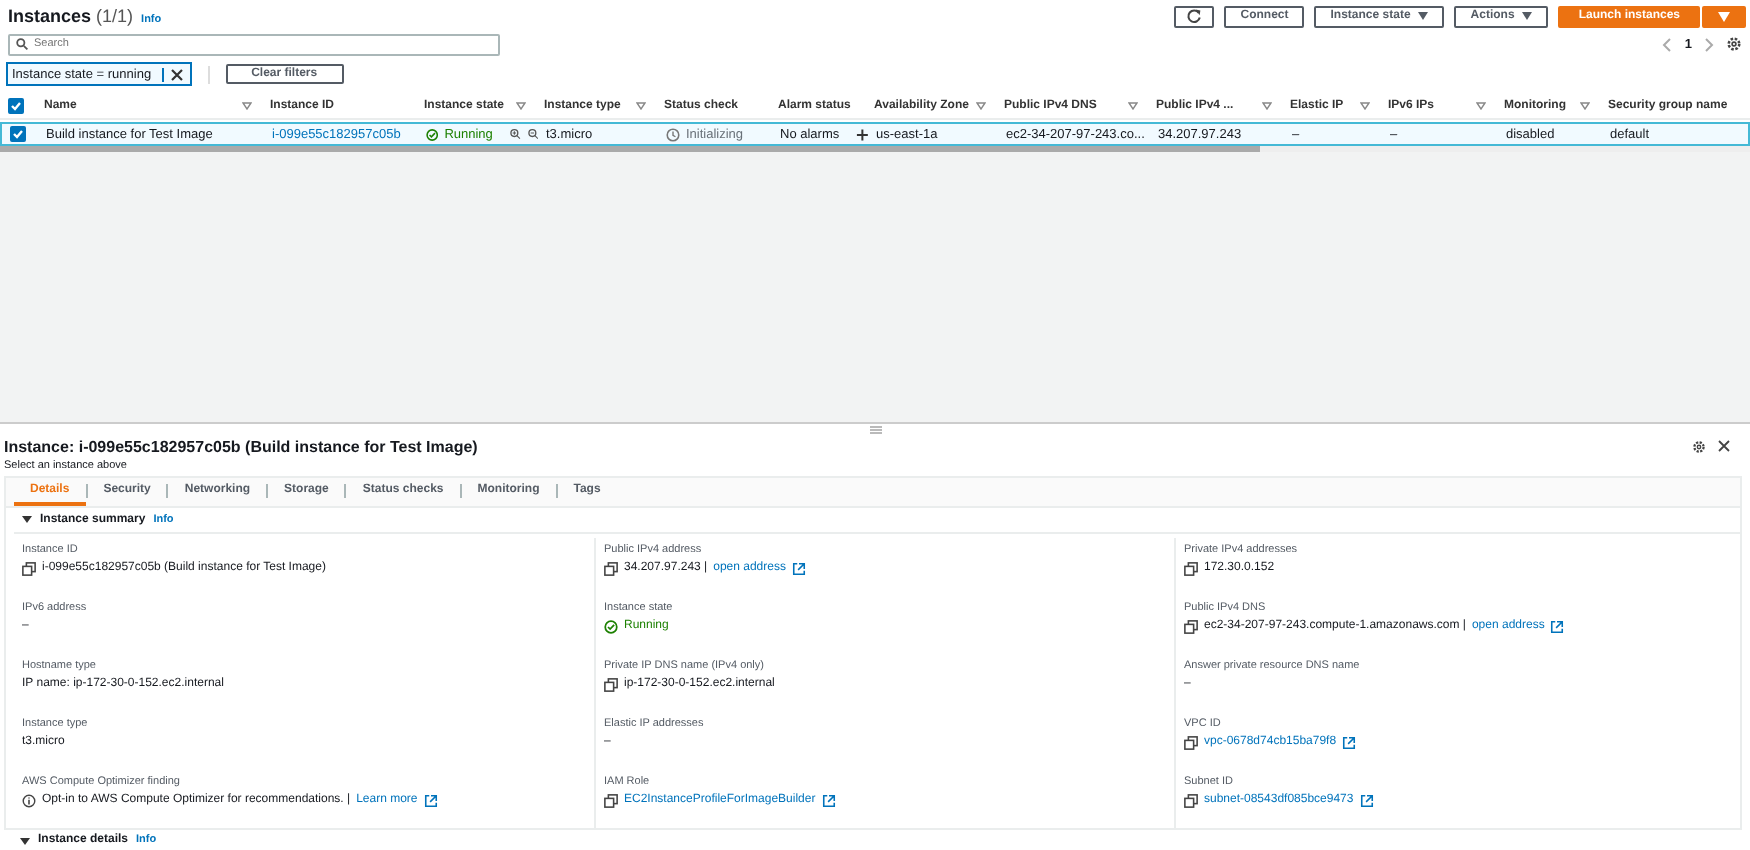  I want to click on refresh-icon, so click(1194, 16).